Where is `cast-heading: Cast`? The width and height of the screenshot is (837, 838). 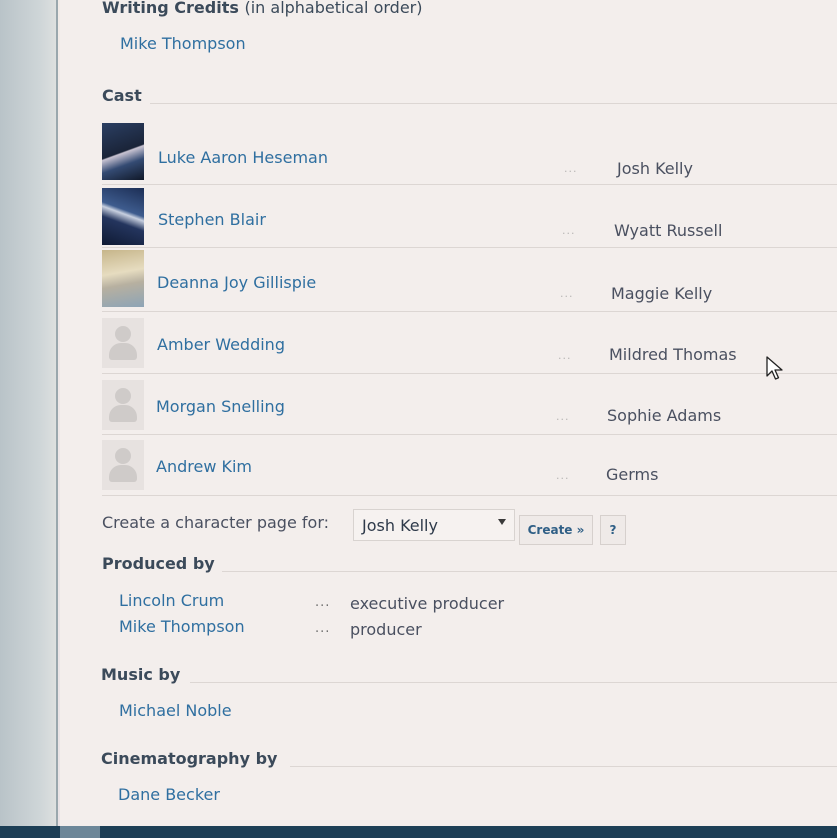 cast-heading: Cast is located at coordinates (122, 95).